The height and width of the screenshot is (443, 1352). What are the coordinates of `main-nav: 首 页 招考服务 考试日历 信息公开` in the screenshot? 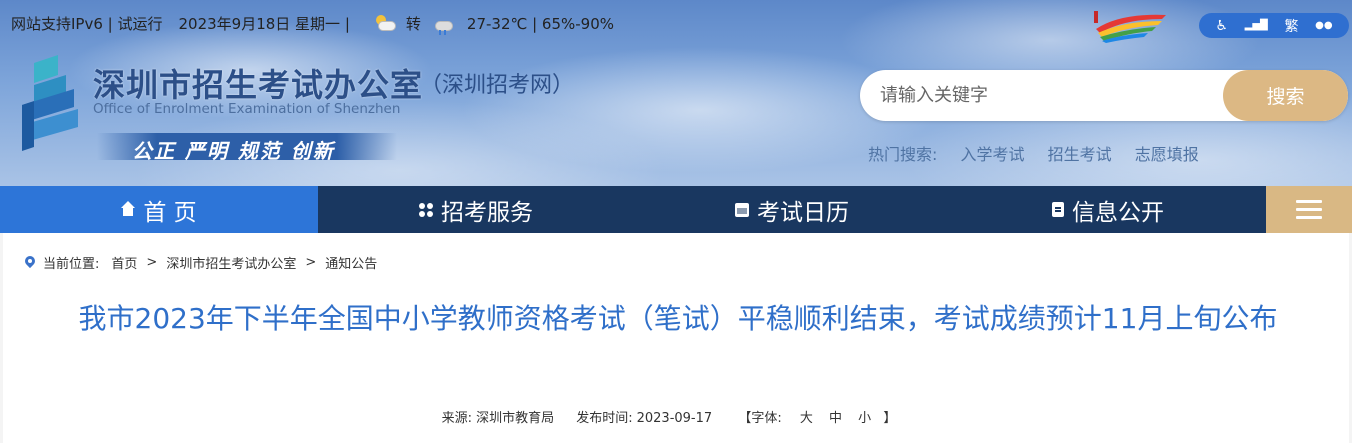 It's located at (676, 209).